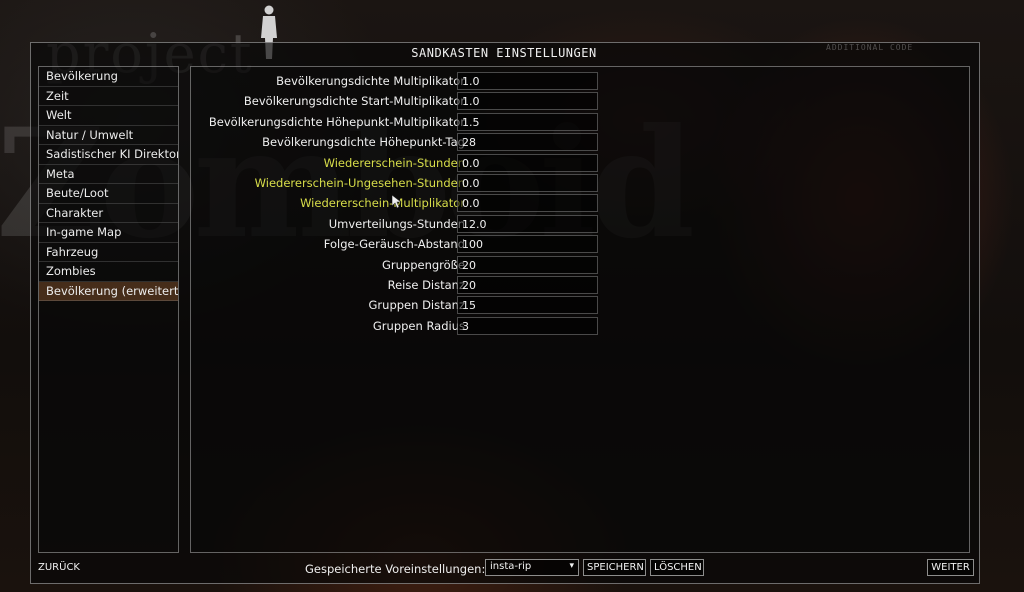 The width and height of the screenshot is (1024, 592). What do you see at coordinates (108, 155) in the screenshot?
I see `sidebar-item: Sadistischer KI Direktor` at bounding box center [108, 155].